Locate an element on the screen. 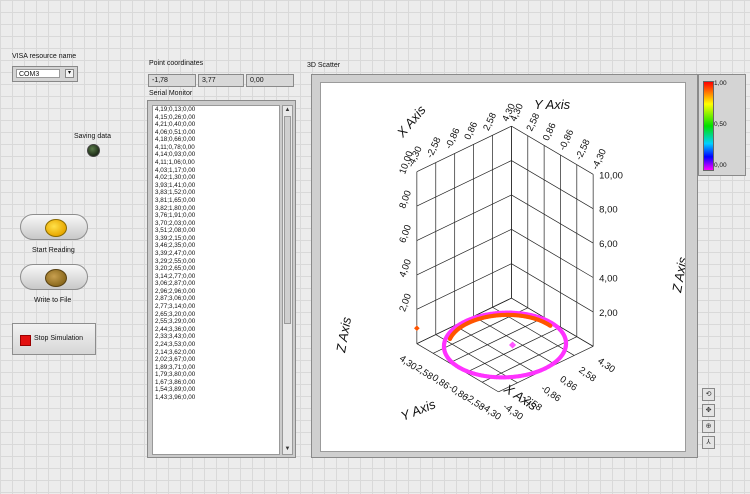 This screenshot has width=750, height=494. scroll-down-icon: ▼ is located at coordinates (287, 449).